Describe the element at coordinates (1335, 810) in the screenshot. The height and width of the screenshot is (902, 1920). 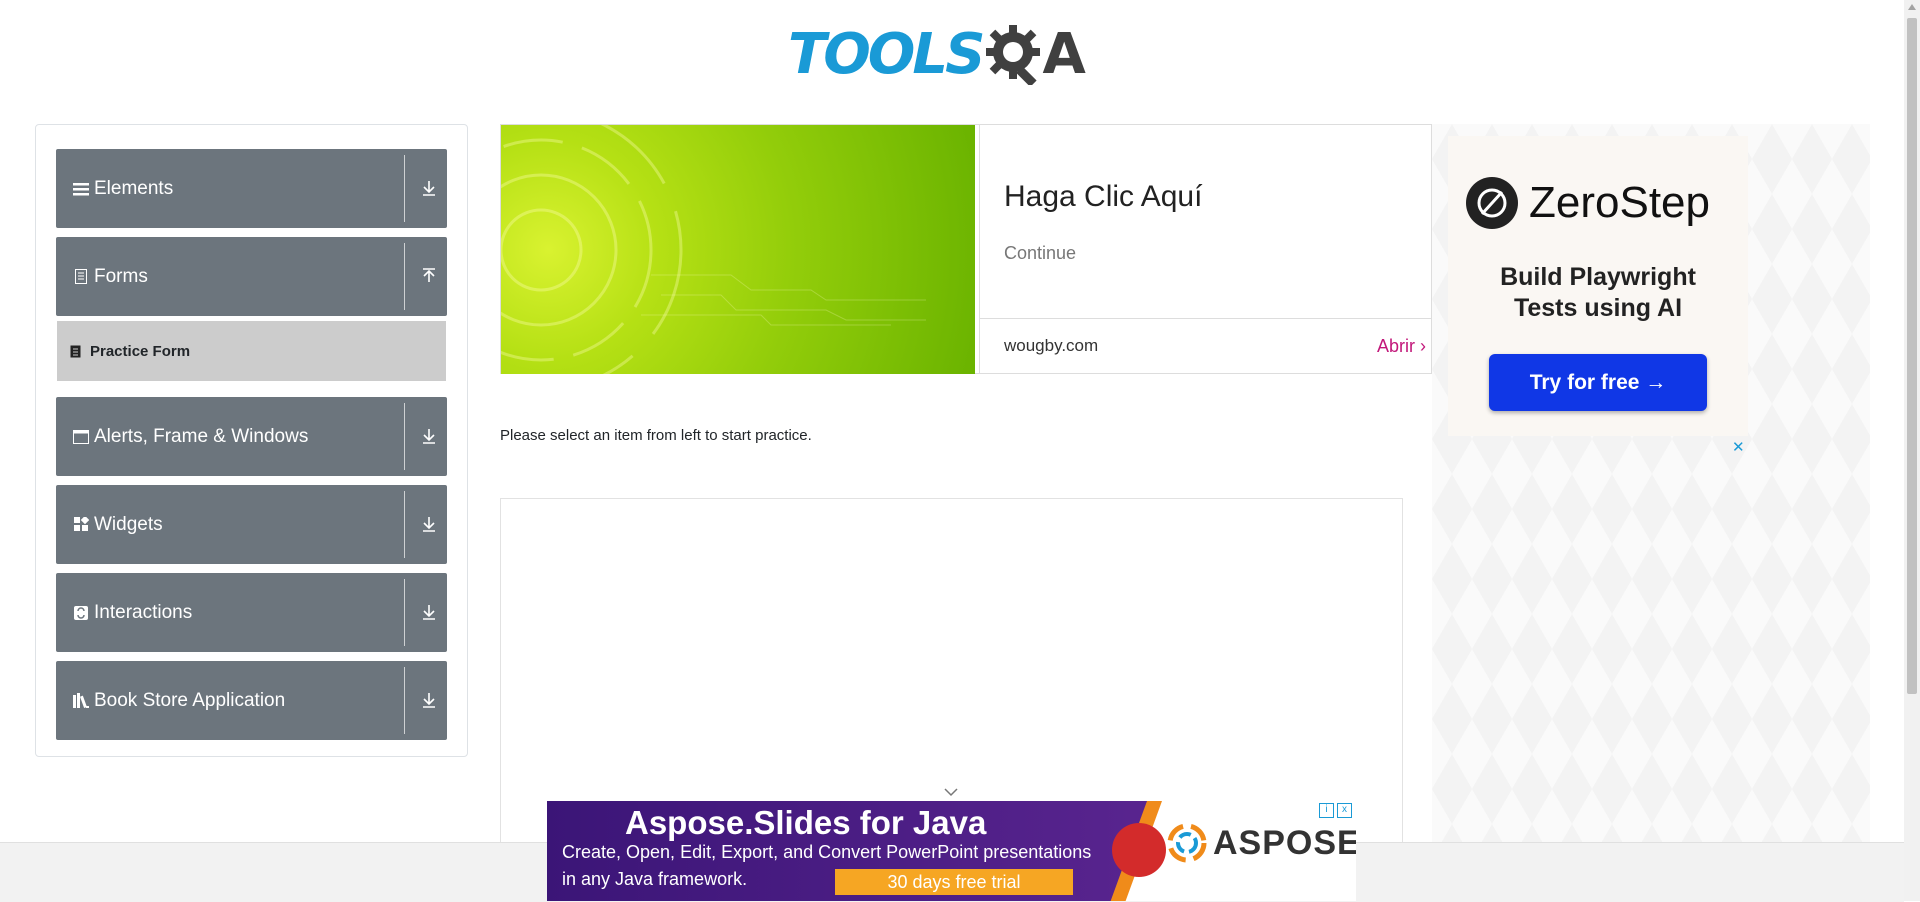
I see `ad-controls: i x` at that location.